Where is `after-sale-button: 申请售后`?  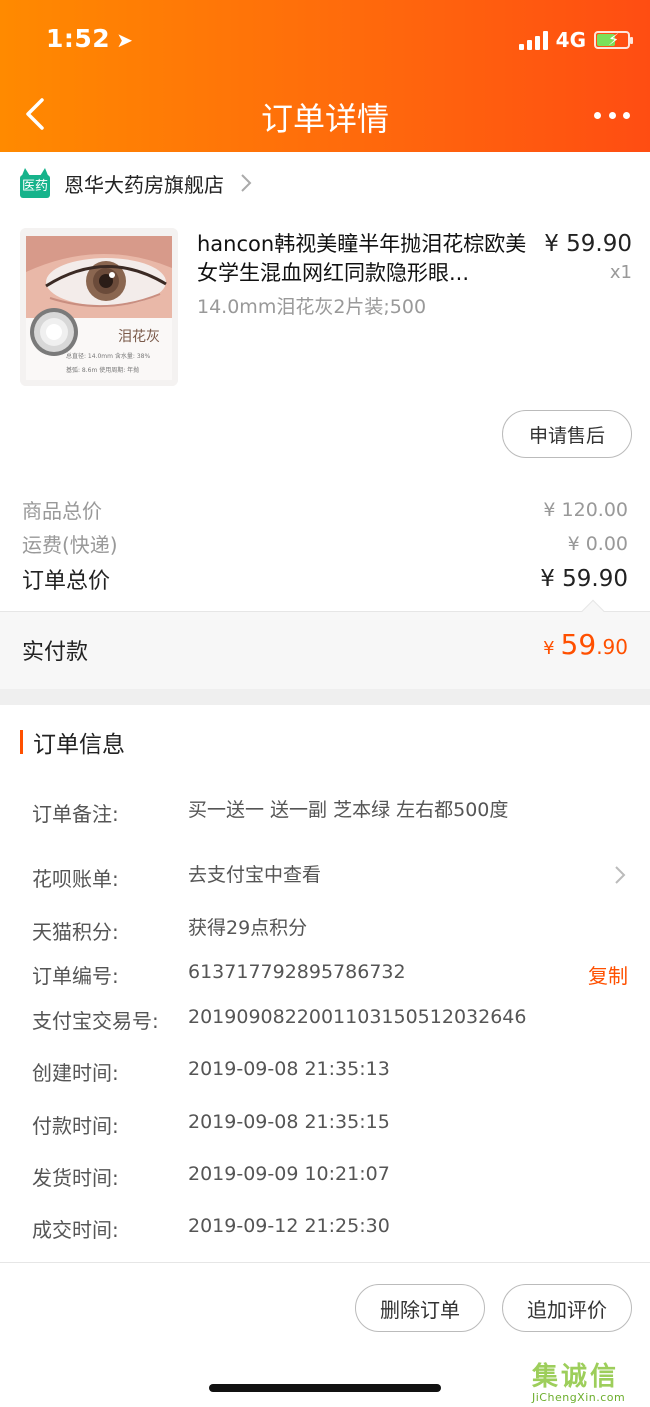
after-sale-button: 申请售后 is located at coordinates (567, 434).